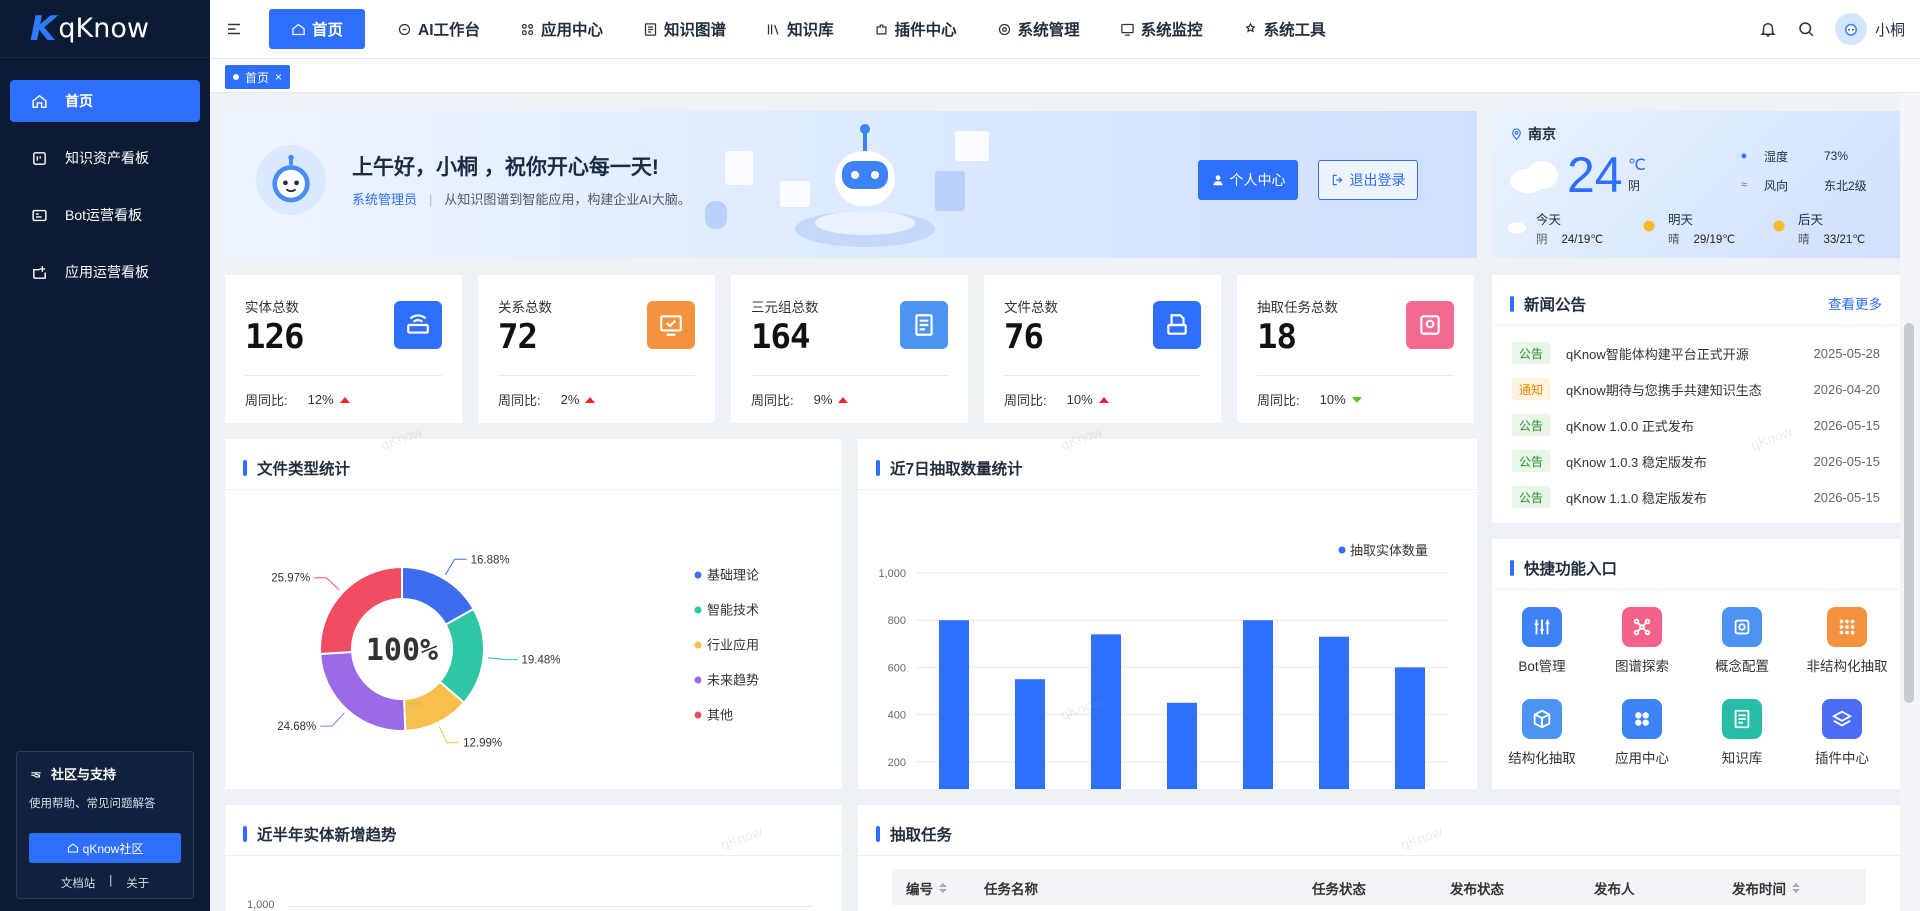 The width and height of the screenshot is (1920, 911). I want to click on sidebar-item-home: 首页, so click(105, 101).